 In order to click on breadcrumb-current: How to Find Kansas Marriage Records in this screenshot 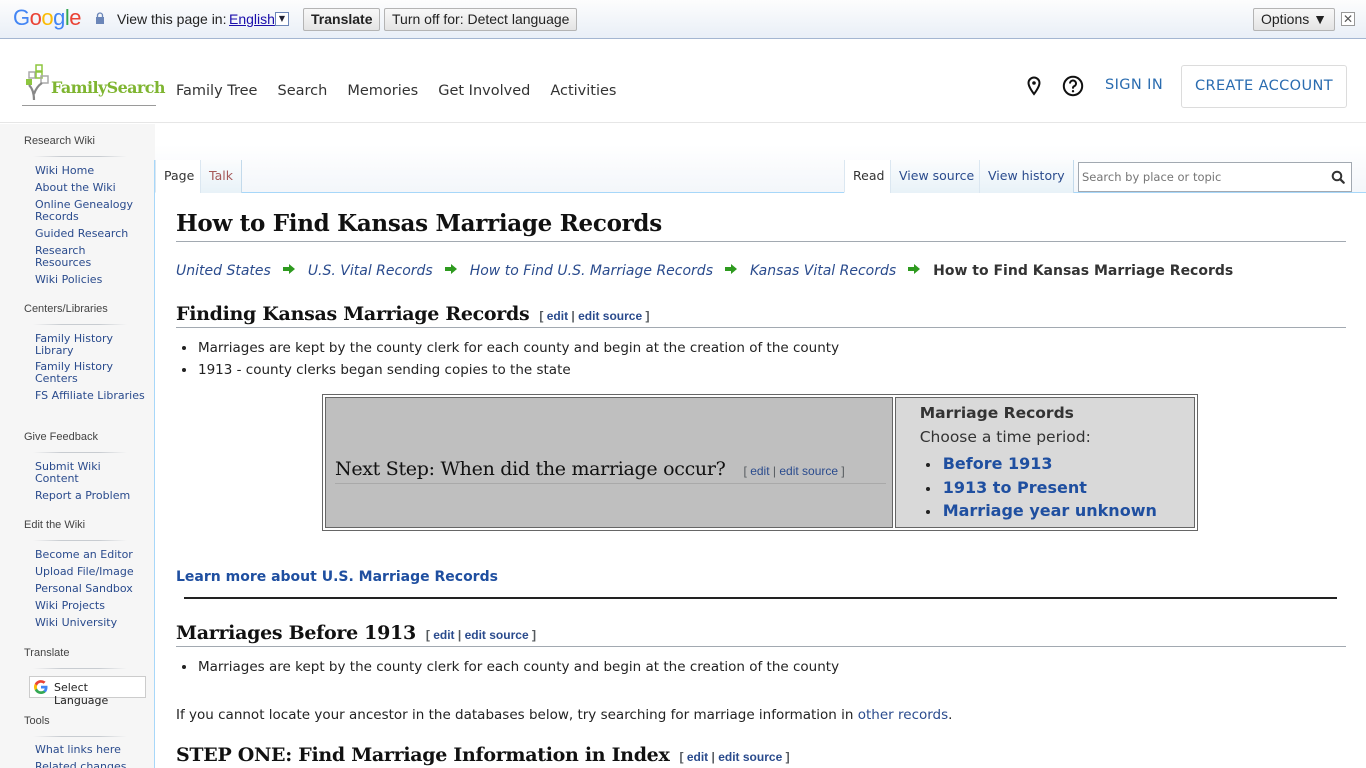, I will do `click(1083, 271)`.